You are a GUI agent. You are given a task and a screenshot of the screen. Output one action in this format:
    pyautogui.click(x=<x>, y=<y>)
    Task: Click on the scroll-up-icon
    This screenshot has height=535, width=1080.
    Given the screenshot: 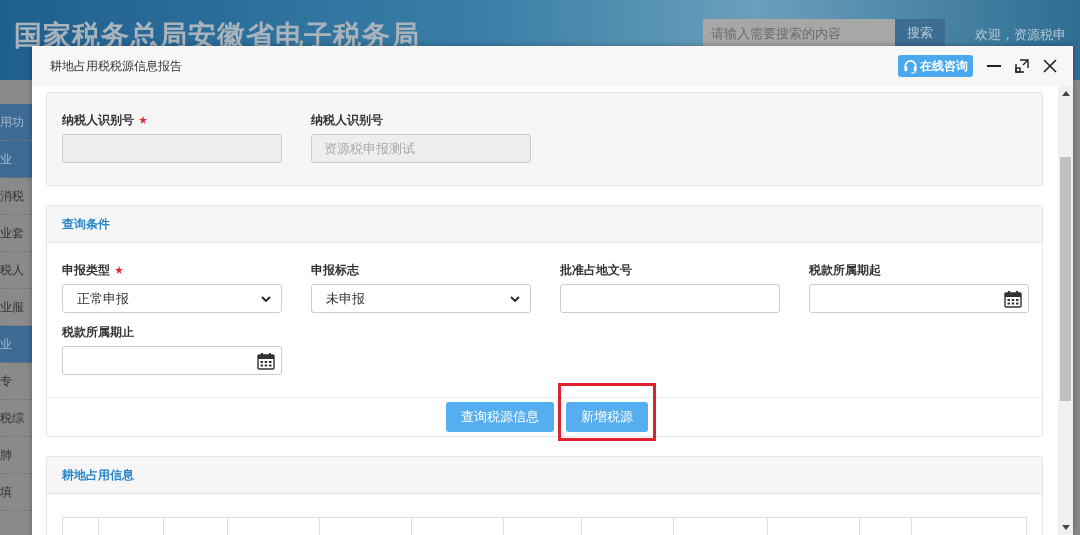 What is the action you would take?
    pyautogui.click(x=1065, y=93)
    